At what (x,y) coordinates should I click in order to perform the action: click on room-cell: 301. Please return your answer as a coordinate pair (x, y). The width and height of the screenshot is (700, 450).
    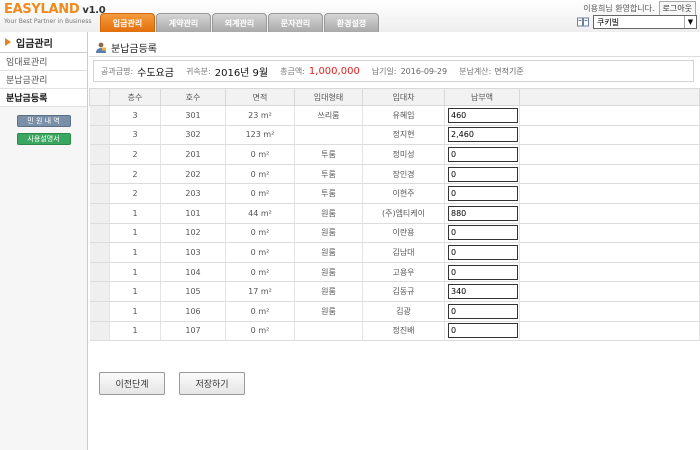
    Looking at the image, I should click on (193, 115).